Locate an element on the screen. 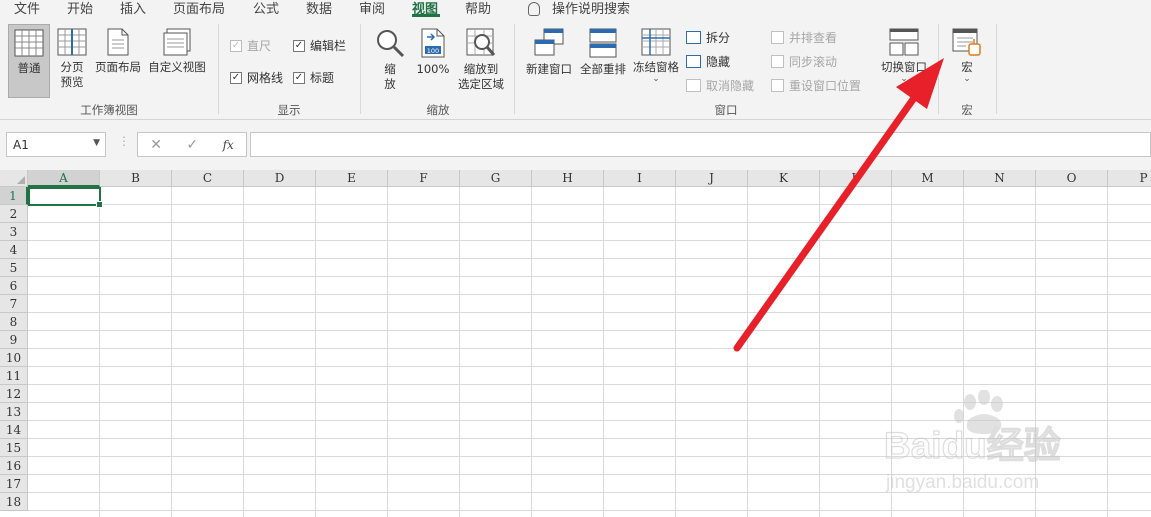 Image resolution: width=1151 pixels, height=517 pixels. column-header: L is located at coordinates (856, 178).